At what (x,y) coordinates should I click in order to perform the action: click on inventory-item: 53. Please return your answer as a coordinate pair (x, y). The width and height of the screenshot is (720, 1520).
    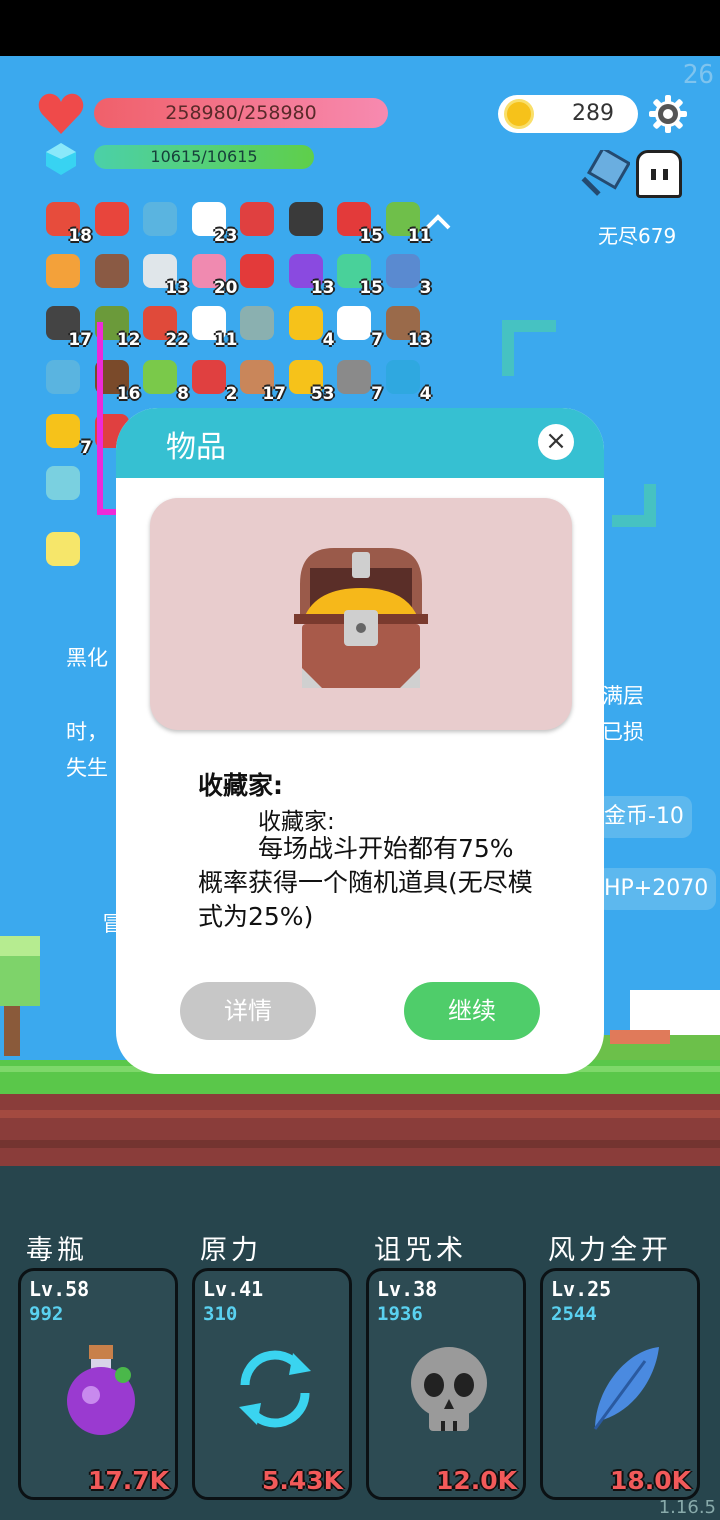
    Looking at the image, I should click on (310, 380).